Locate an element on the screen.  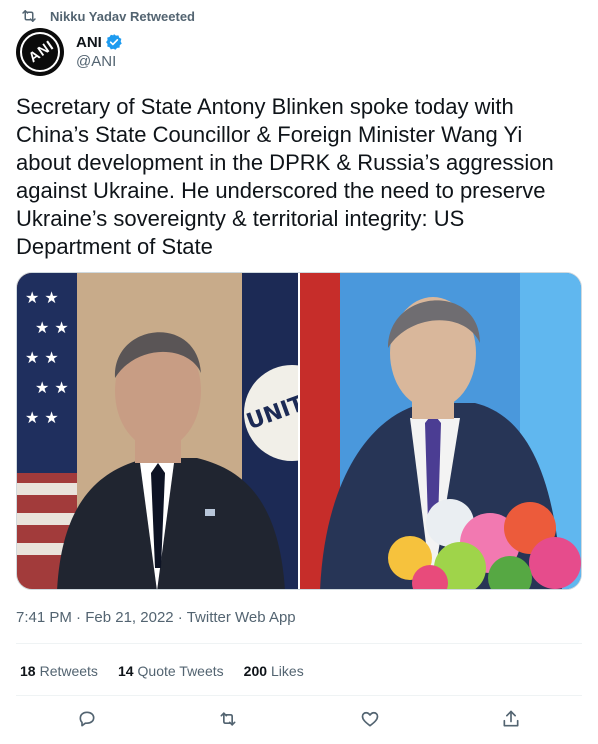
retweet-button is located at coordinates (228, 721).